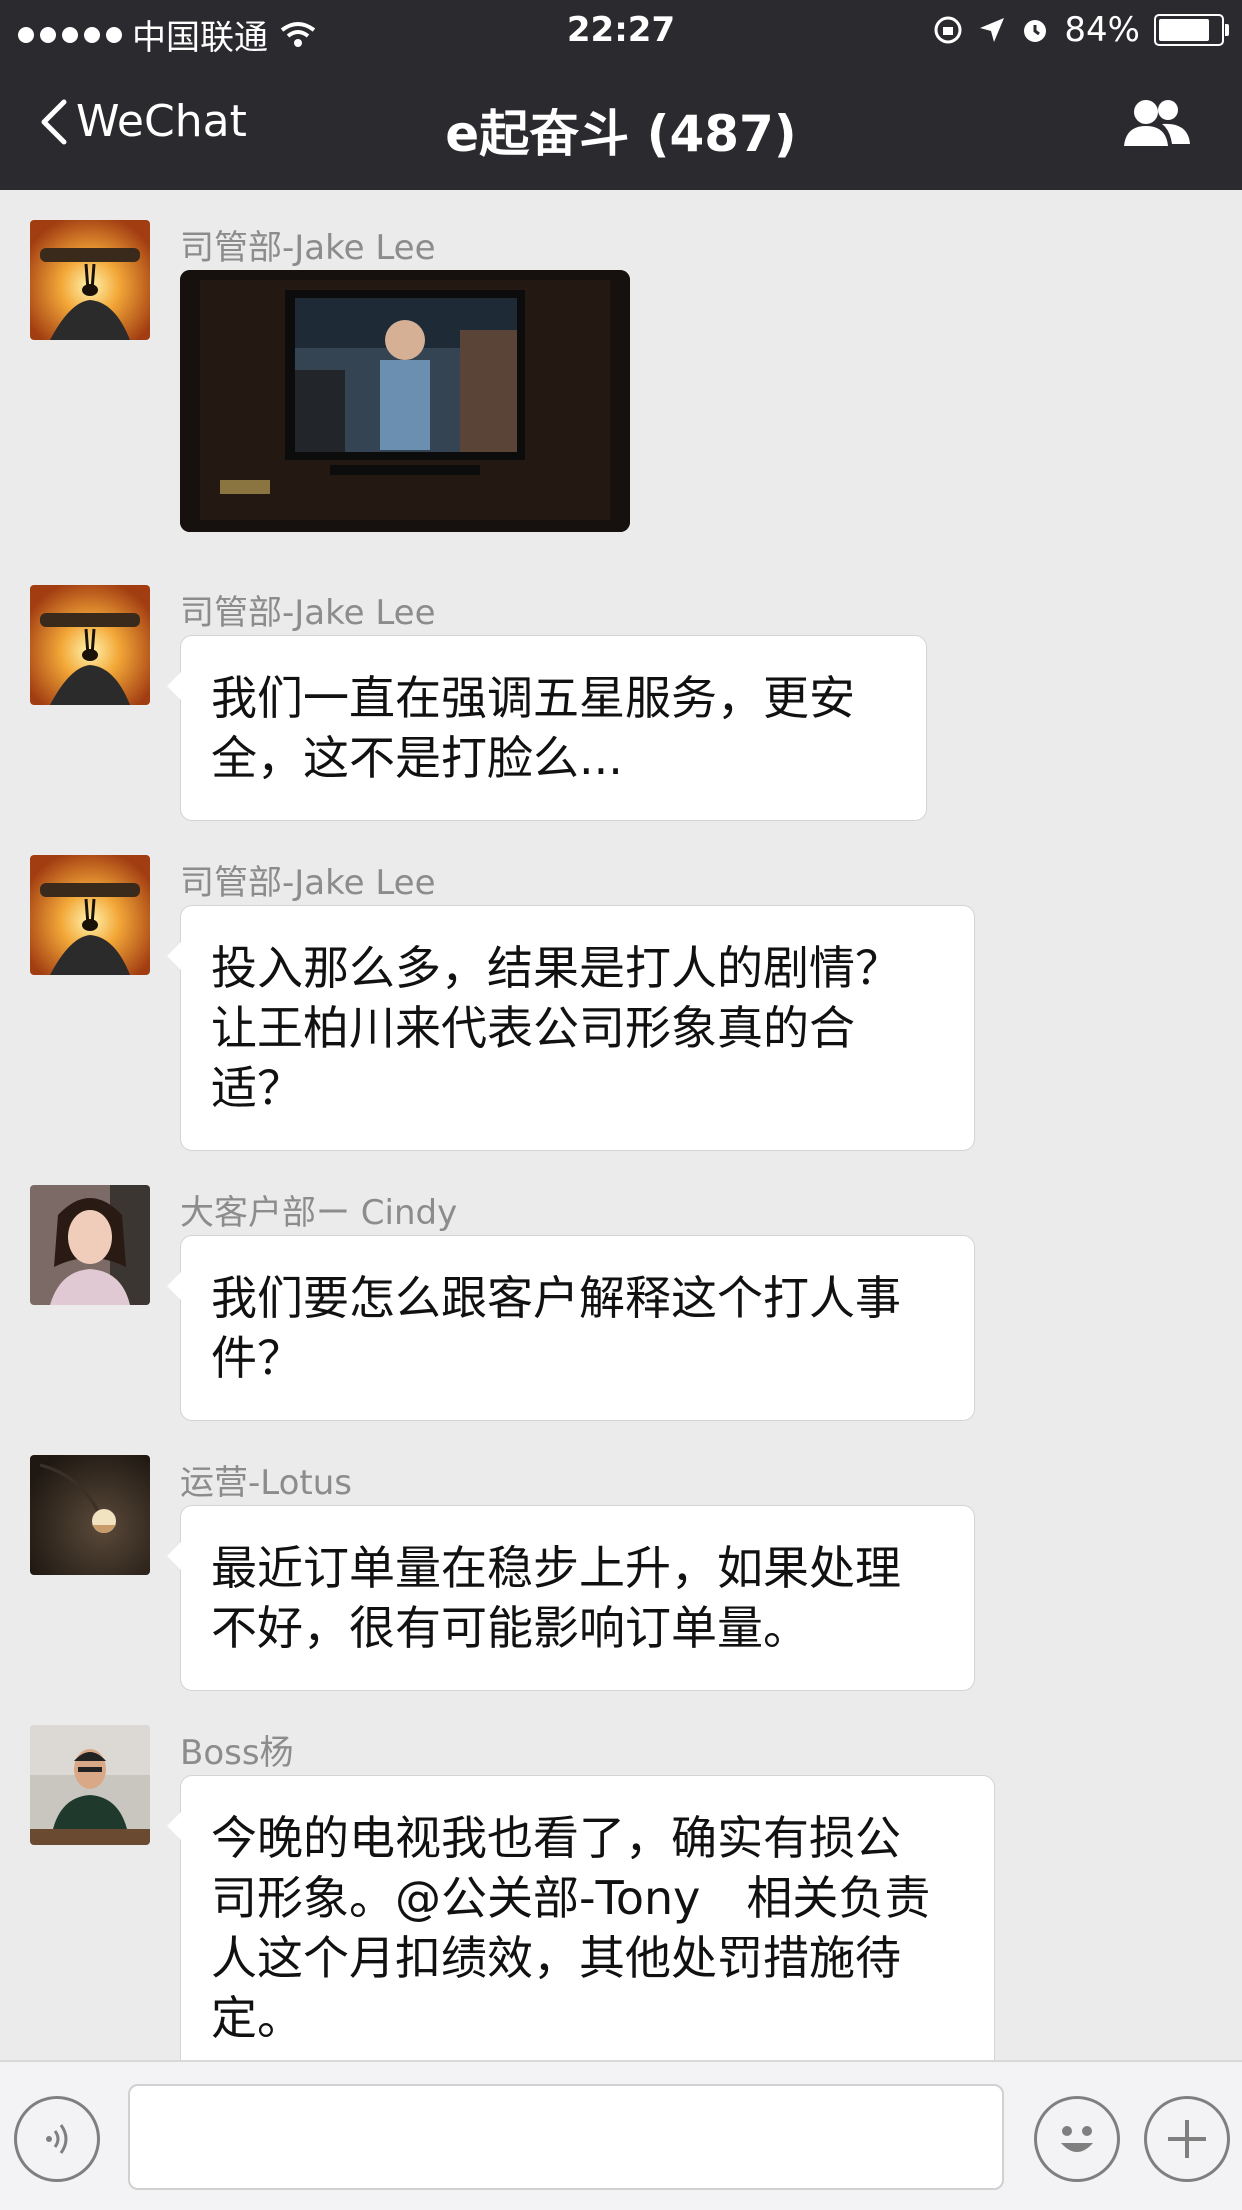 The height and width of the screenshot is (2210, 1242). I want to click on status-right: 84%, so click(1080, 30).